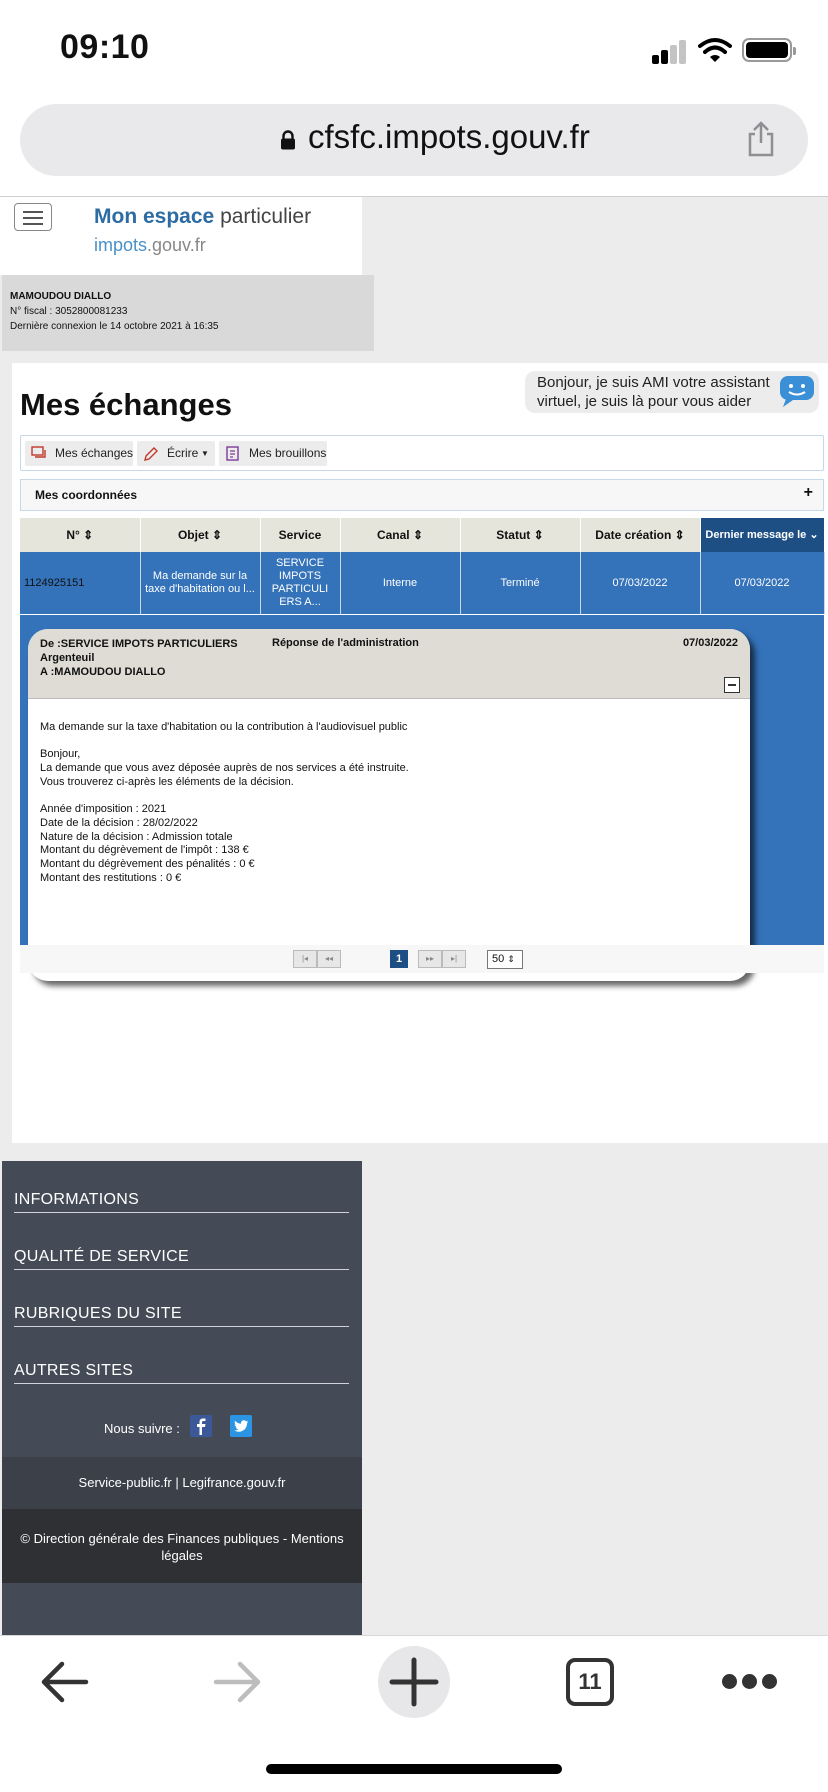  I want to click on share-icon, so click(761, 139).